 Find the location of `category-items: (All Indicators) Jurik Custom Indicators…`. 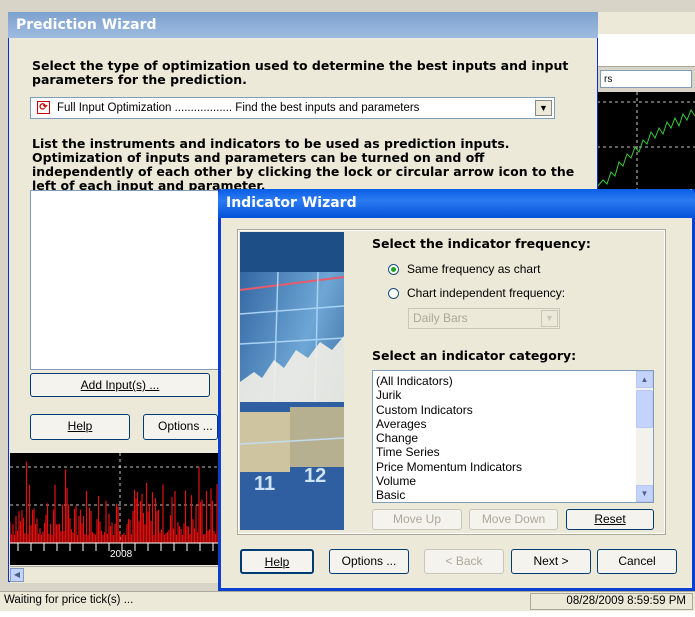

category-items: (All Indicators) Jurik Custom Indicators… is located at coordinates (503, 438).